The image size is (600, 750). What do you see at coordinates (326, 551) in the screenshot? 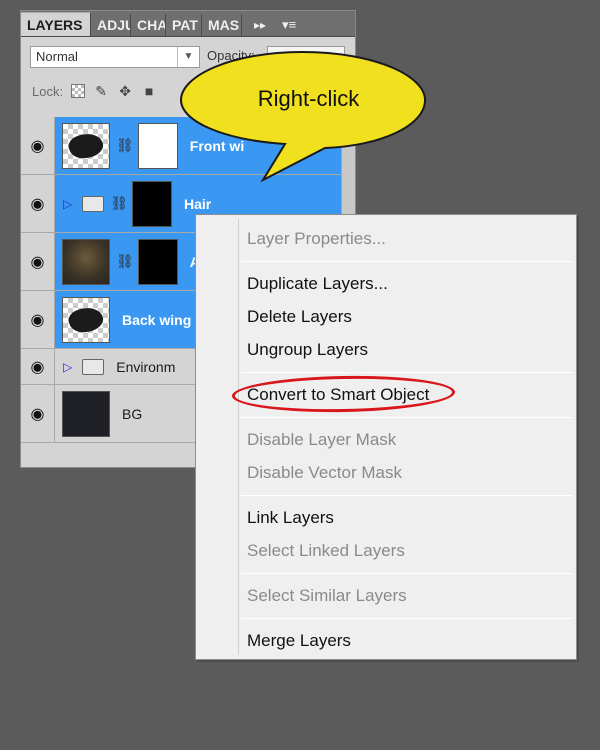
I see `menu-item-select-linked-layers: Select Linked Layers` at bounding box center [326, 551].